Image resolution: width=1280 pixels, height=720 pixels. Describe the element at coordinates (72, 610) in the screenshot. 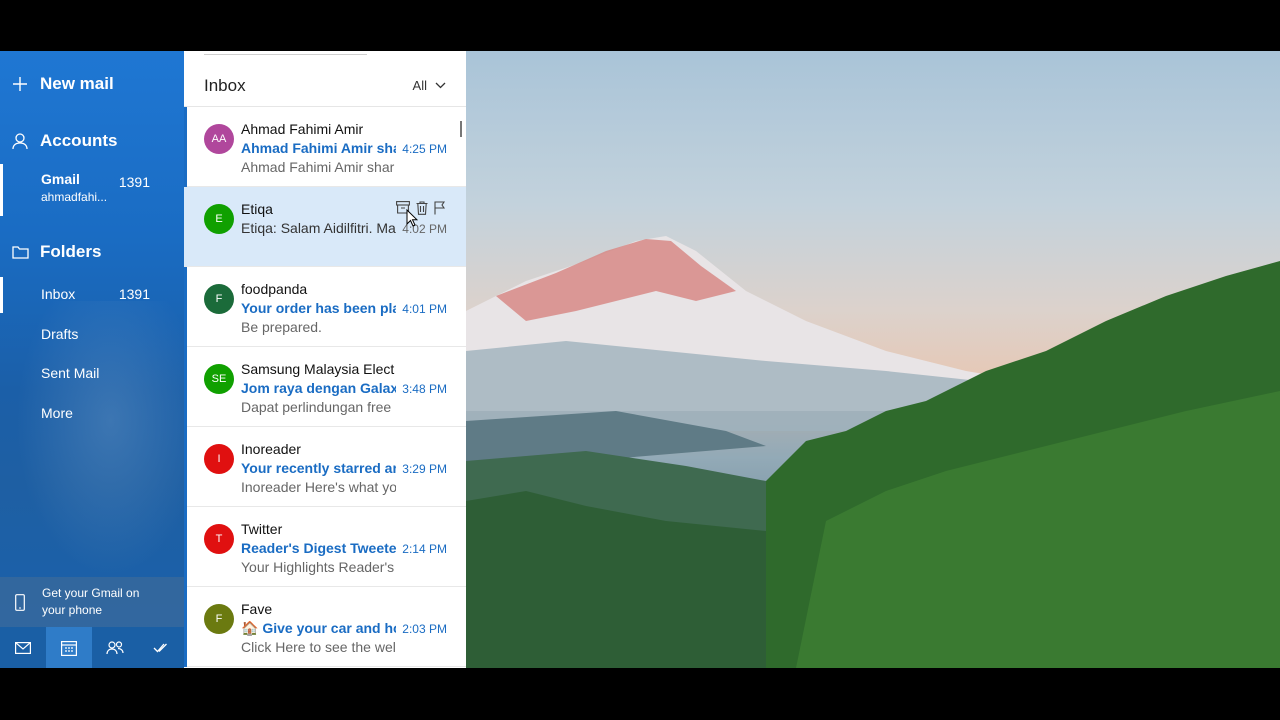

I see `promo-line-2: your phone` at that location.